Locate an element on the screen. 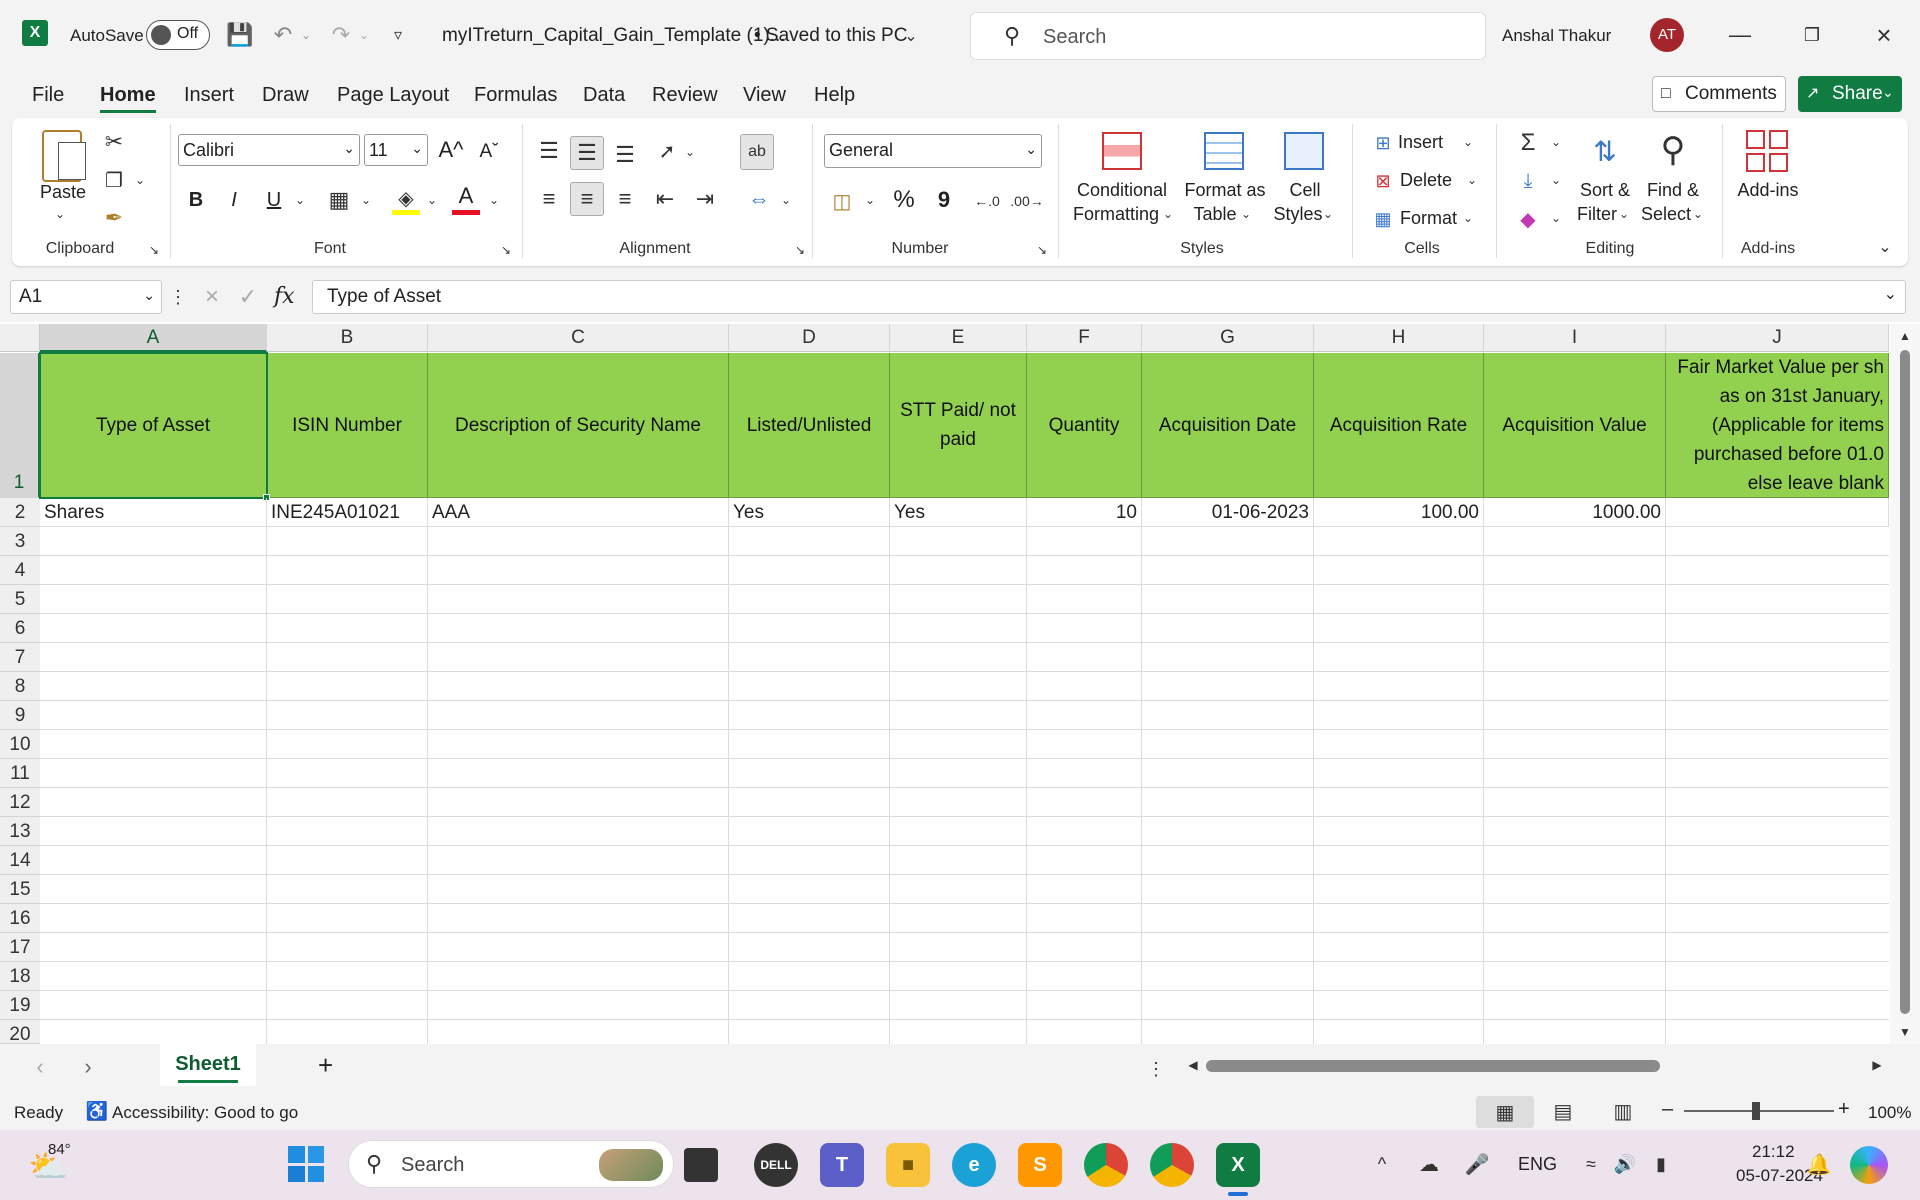 Image resolution: width=1920 pixels, height=1200 pixels. accessibility-status: Accessibility: Good to go is located at coordinates (205, 1113).